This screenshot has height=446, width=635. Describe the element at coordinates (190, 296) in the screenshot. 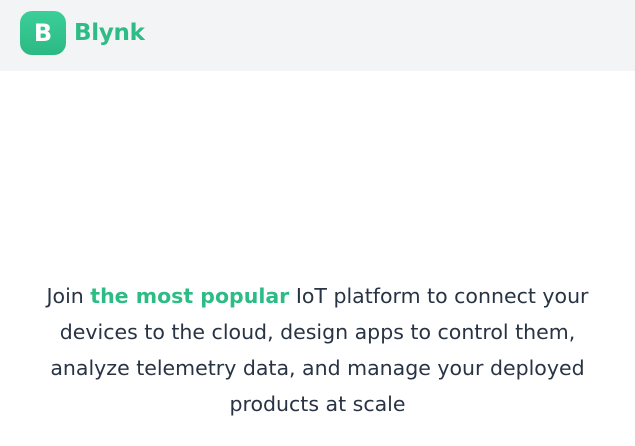

I see `tagline-highlight: the most popular` at that location.